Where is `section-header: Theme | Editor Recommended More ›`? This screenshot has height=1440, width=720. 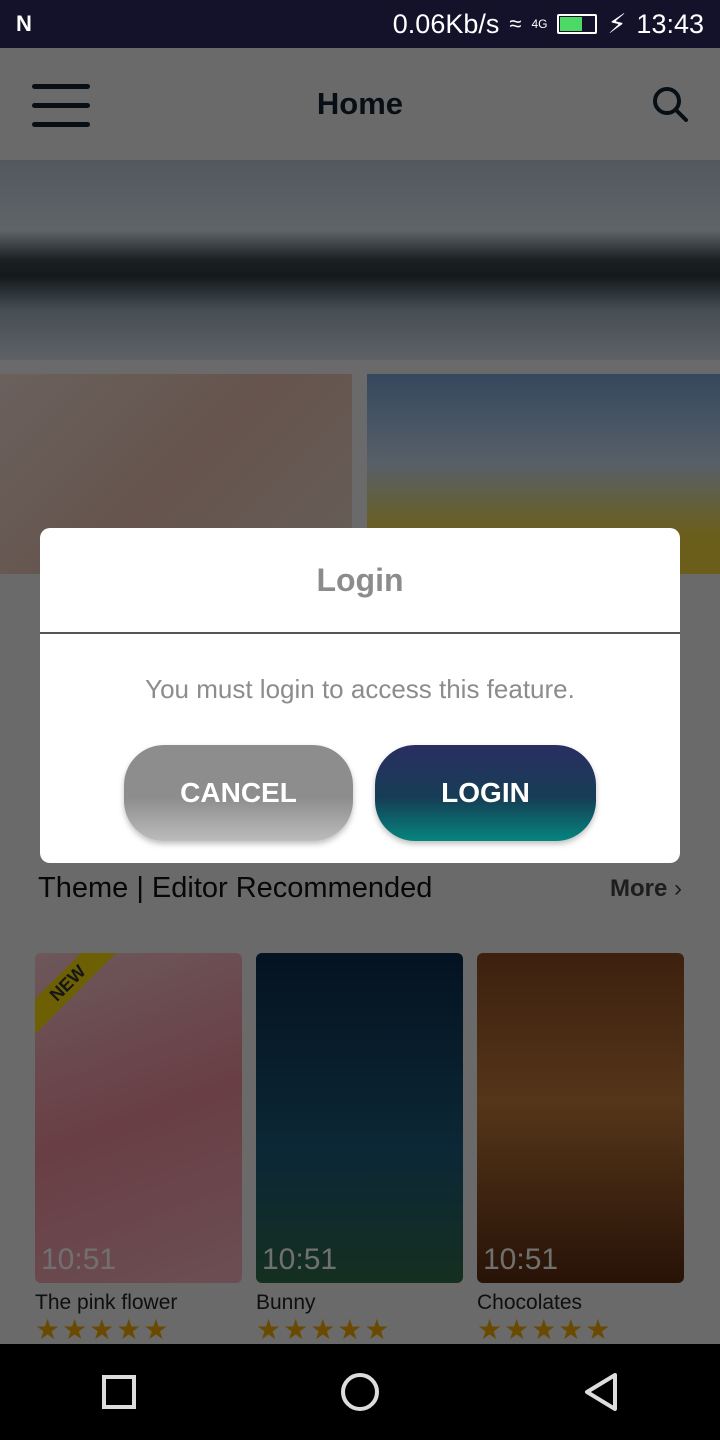 section-header: Theme | Editor Recommended More › is located at coordinates (360, 888).